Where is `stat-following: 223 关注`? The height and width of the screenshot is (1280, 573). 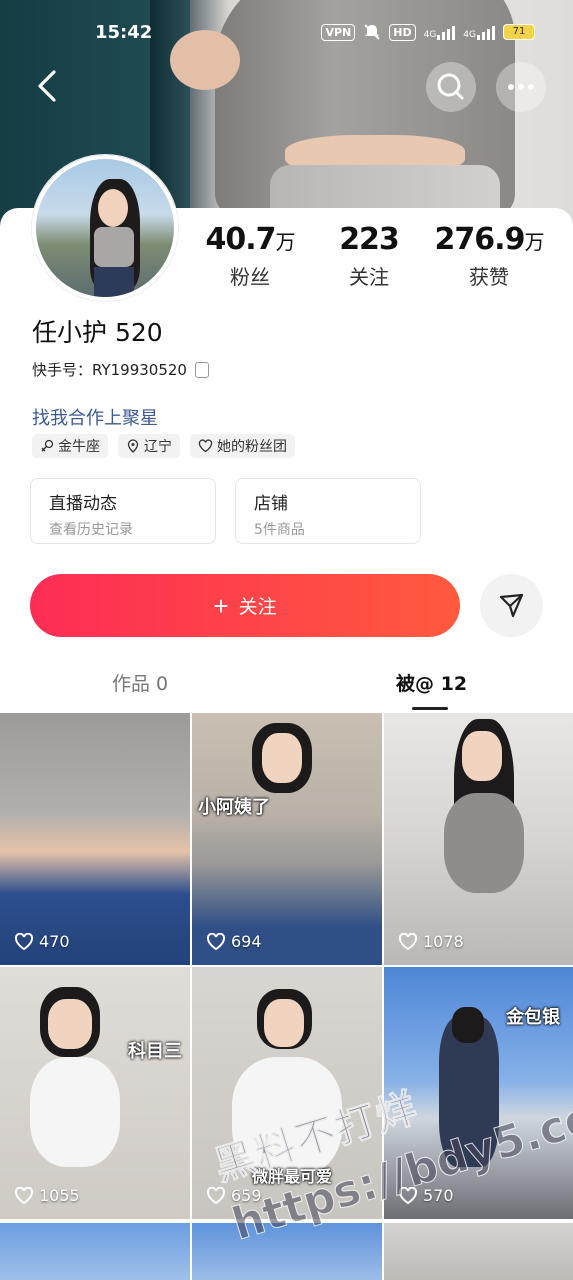
stat-following: 223 关注 is located at coordinates (369, 256).